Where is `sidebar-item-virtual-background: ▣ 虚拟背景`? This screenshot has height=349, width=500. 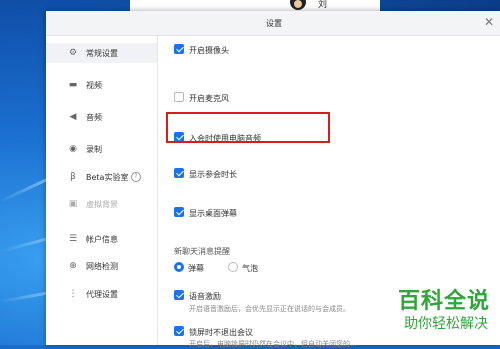 sidebar-item-virtual-background: ▣ 虚拟背景 is located at coordinates (101, 204).